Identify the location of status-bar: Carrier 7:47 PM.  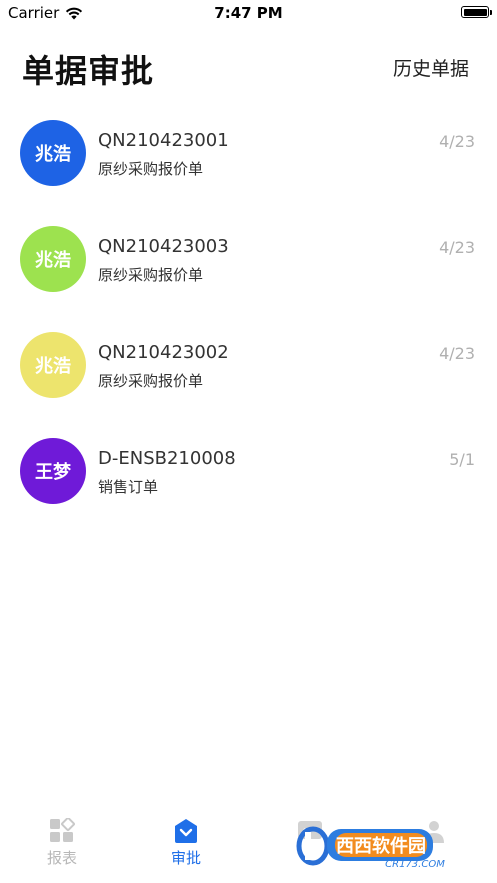
(248, 13).